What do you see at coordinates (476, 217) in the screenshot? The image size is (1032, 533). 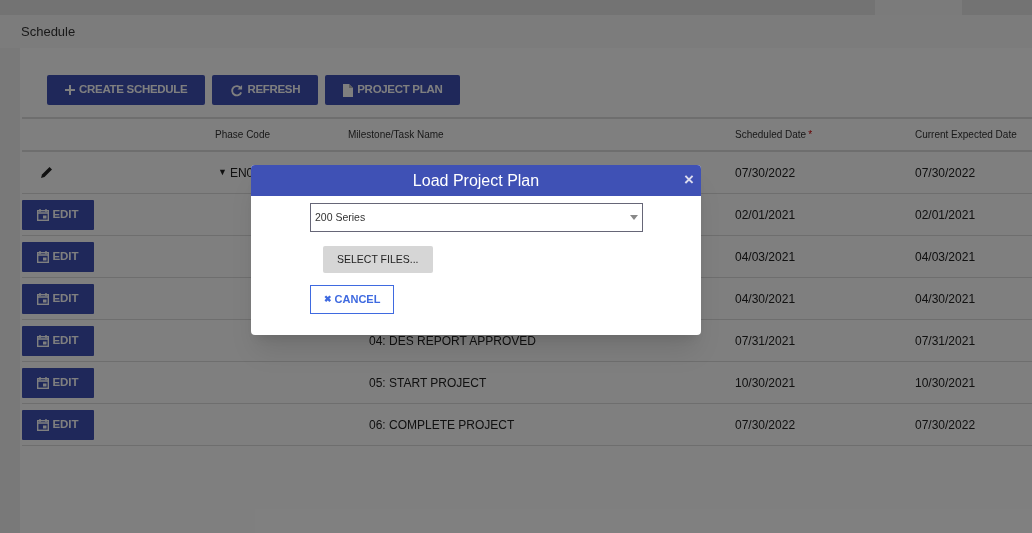 I see `select-field: 200 Series` at bounding box center [476, 217].